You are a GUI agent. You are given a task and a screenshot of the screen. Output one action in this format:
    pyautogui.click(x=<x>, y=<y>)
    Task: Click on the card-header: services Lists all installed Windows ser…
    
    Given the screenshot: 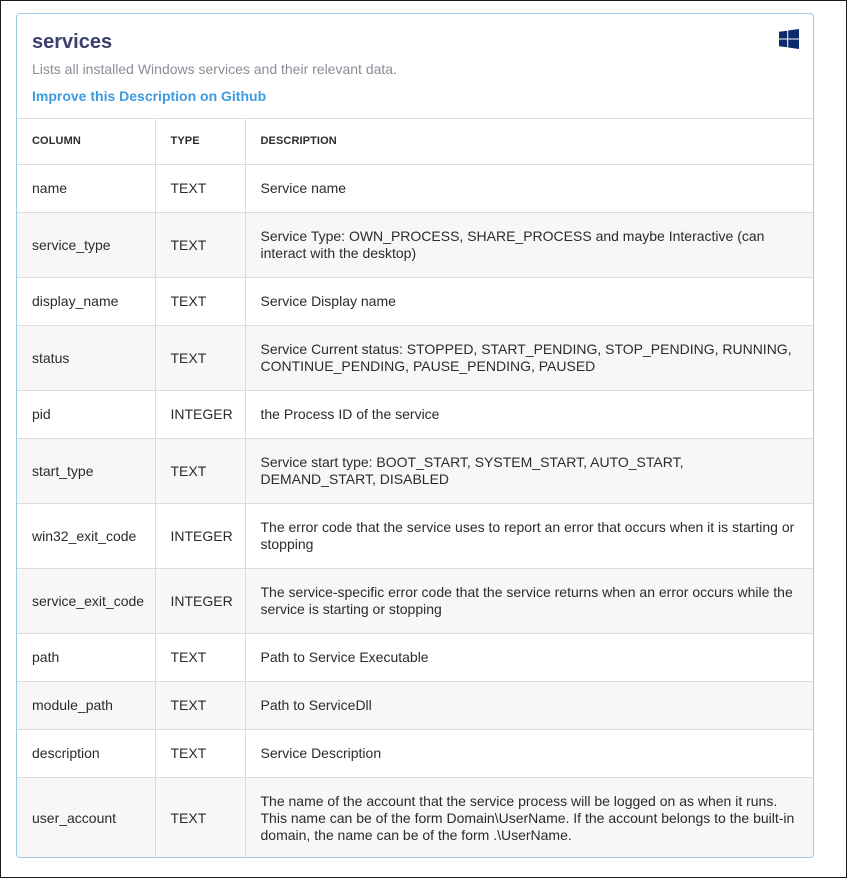 What is the action you would take?
    pyautogui.click(x=415, y=66)
    